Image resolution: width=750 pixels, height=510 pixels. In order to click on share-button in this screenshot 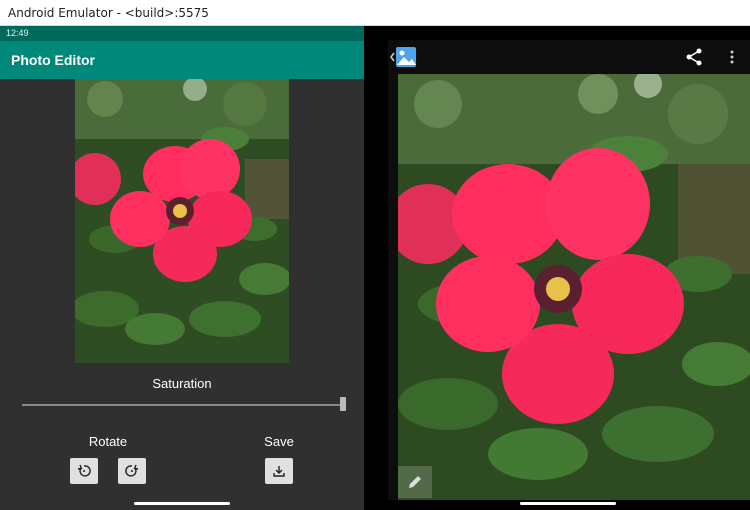, I will do `click(694, 57)`.